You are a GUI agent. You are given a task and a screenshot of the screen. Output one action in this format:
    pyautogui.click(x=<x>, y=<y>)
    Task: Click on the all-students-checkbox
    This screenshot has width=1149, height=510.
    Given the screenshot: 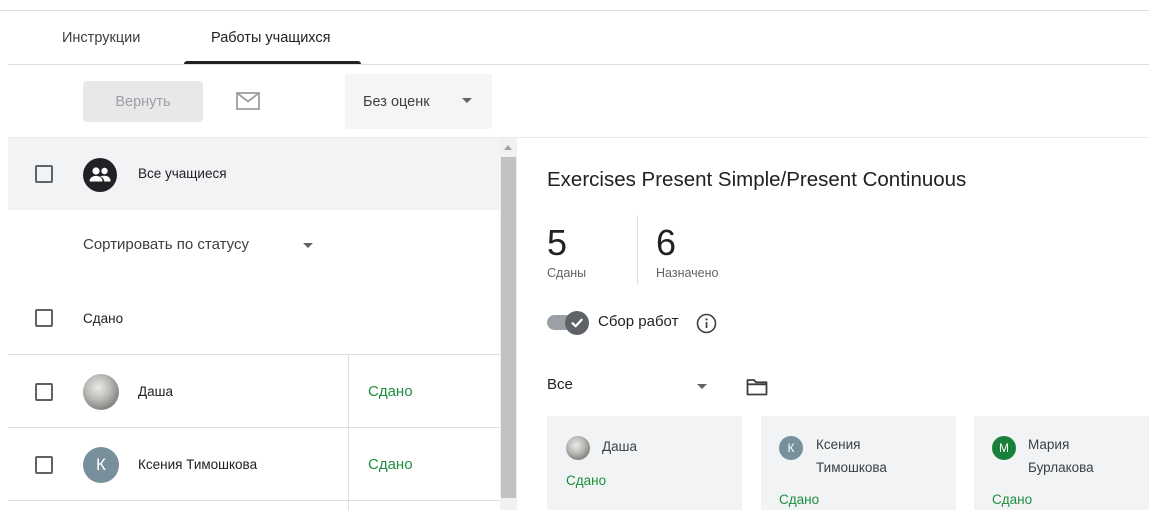 What is the action you would take?
    pyautogui.click(x=44, y=174)
    